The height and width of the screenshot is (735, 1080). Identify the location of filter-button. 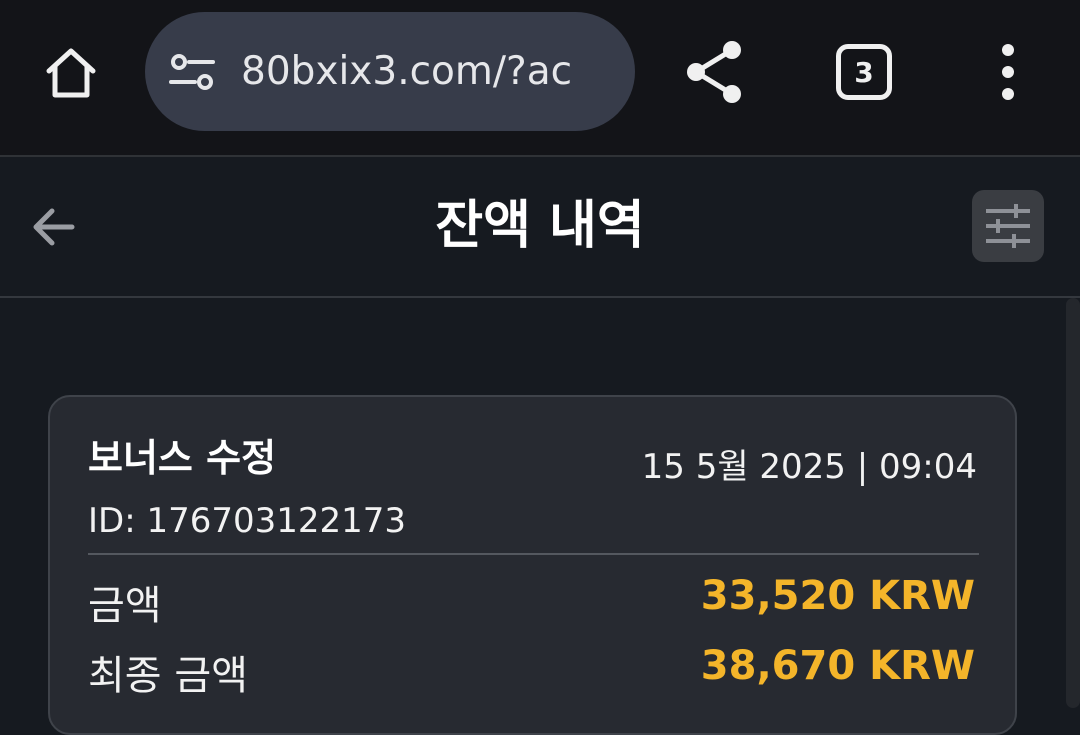
(1008, 226).